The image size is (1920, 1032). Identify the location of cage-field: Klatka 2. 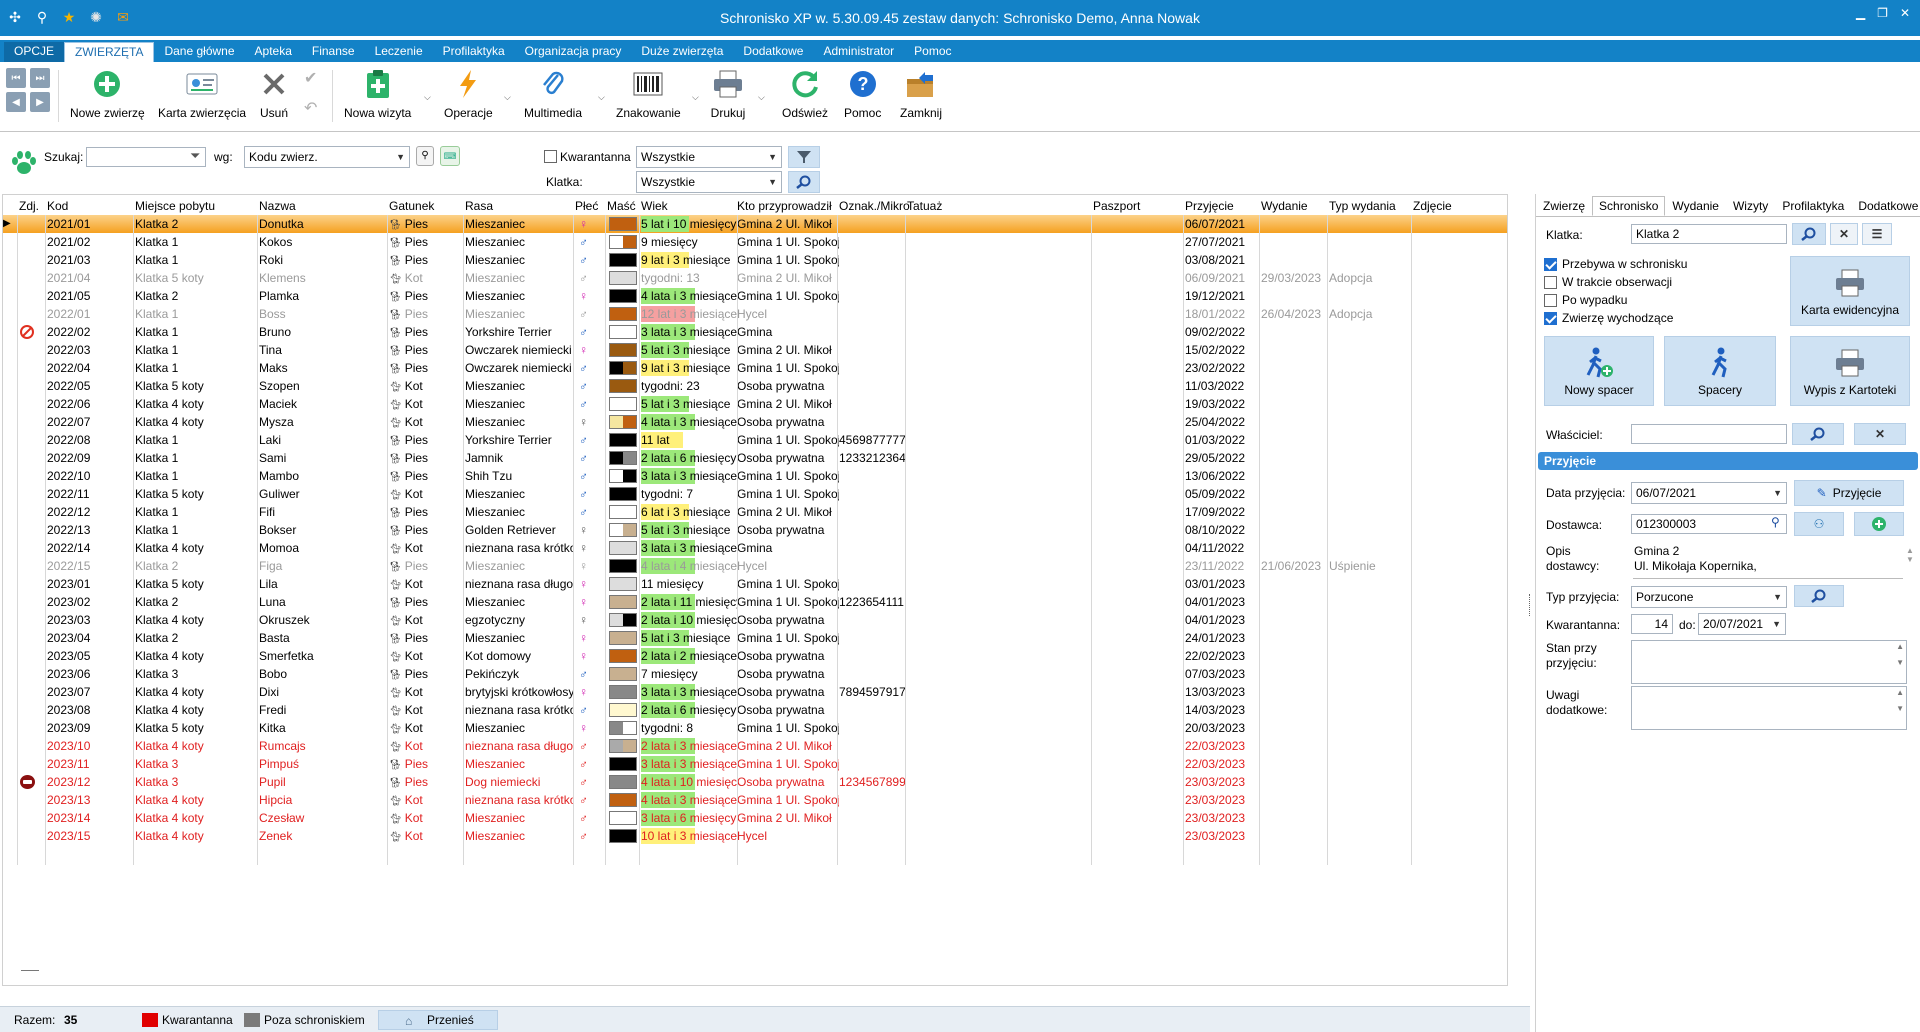
(1709, 234).